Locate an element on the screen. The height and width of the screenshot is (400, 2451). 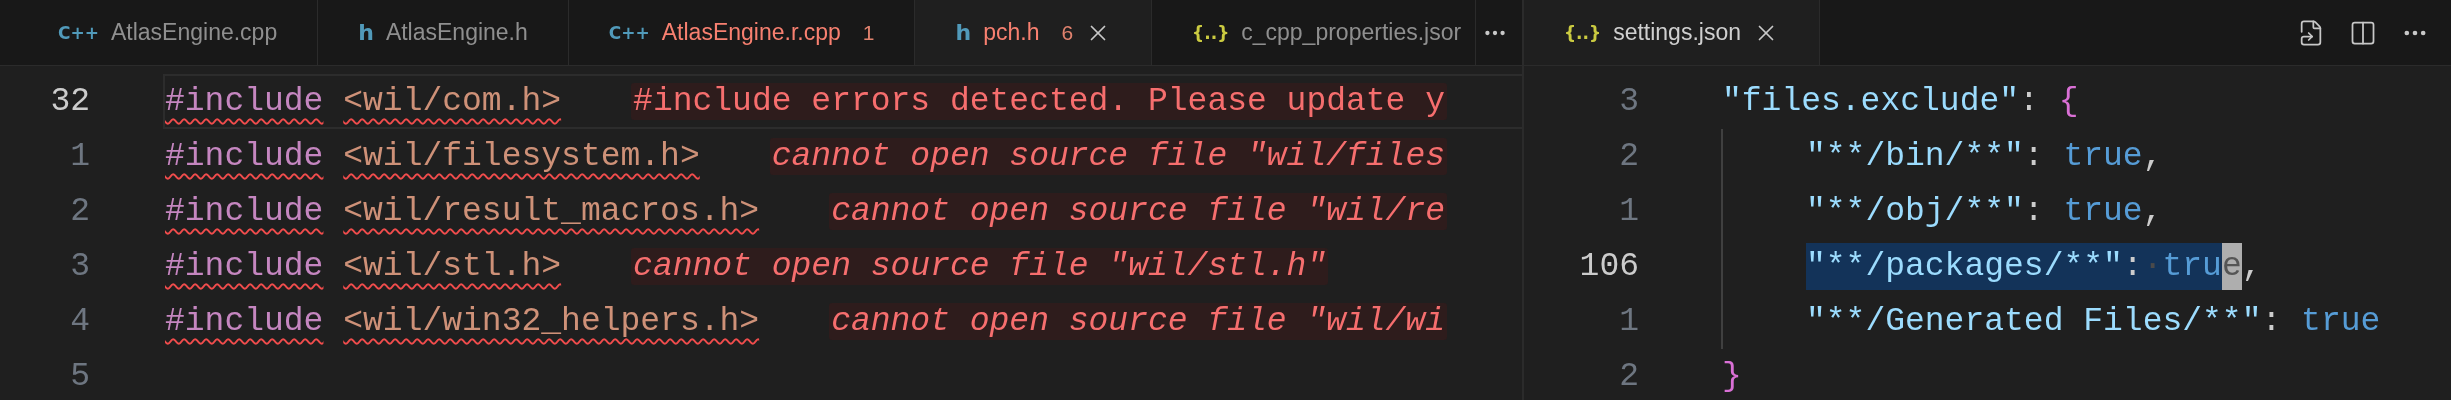
brace: } is located at coordinates (1732, 376).